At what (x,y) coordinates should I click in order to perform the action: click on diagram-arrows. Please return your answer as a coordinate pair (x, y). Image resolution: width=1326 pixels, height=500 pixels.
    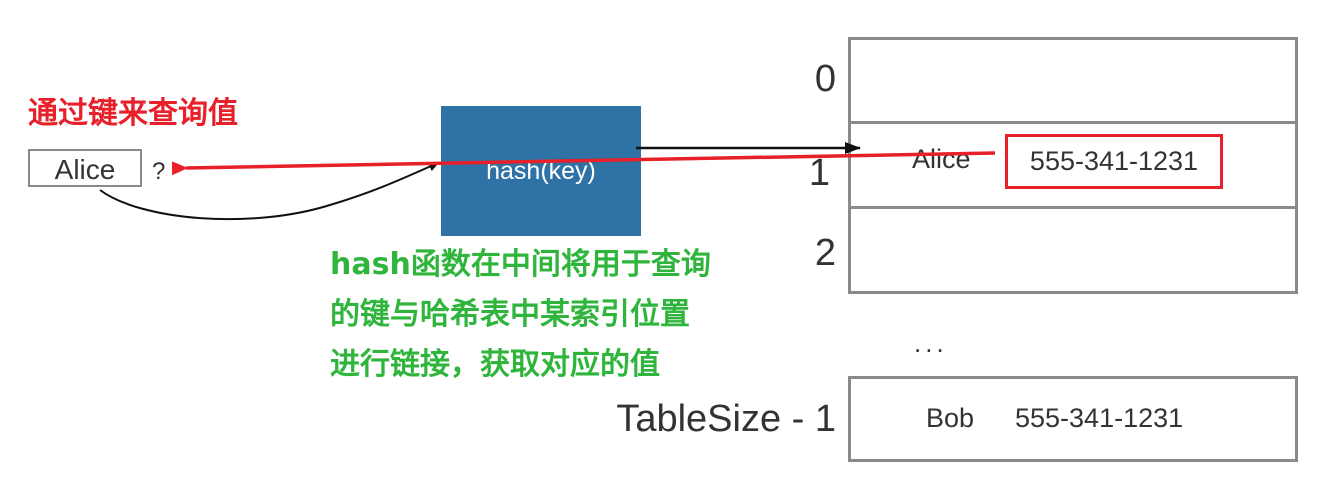
    Looking at the image, I should click on (547, 181).